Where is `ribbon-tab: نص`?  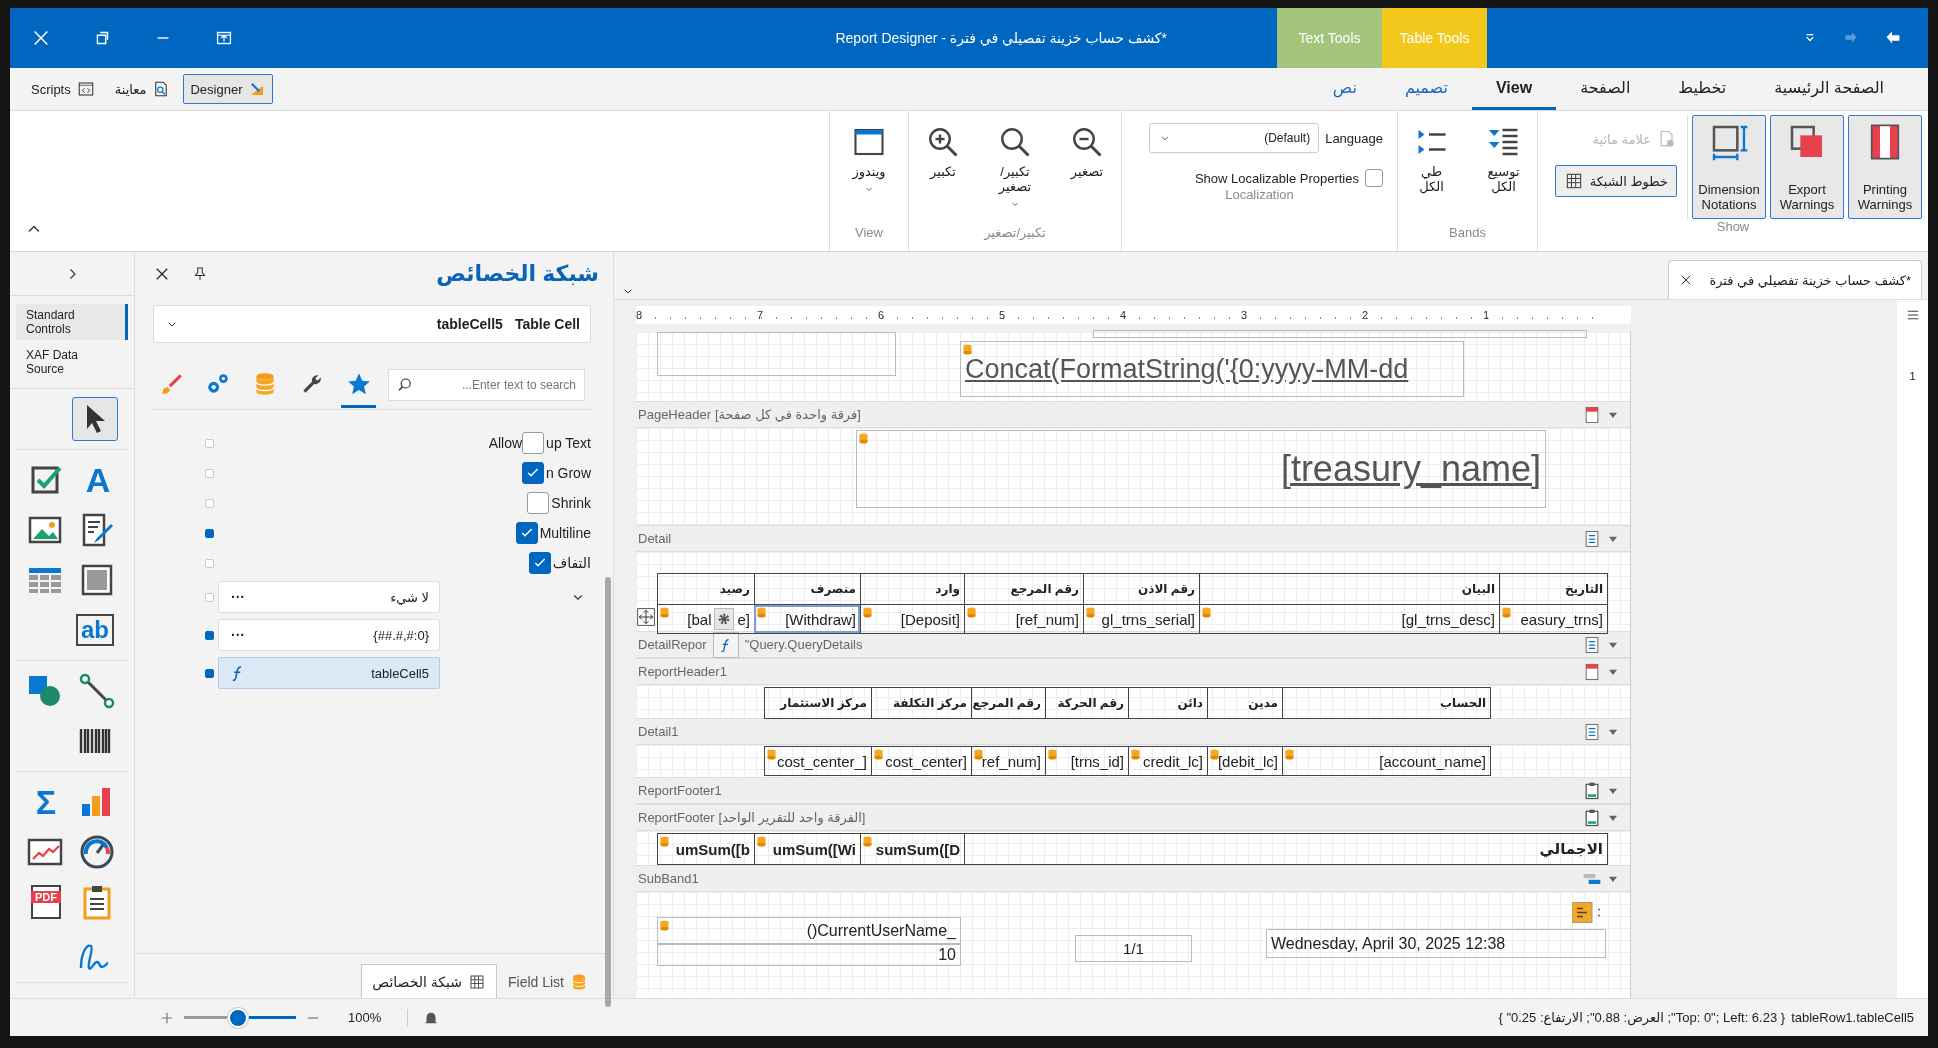 ribbon-tab: نص is located at coordinates (1344, 89).